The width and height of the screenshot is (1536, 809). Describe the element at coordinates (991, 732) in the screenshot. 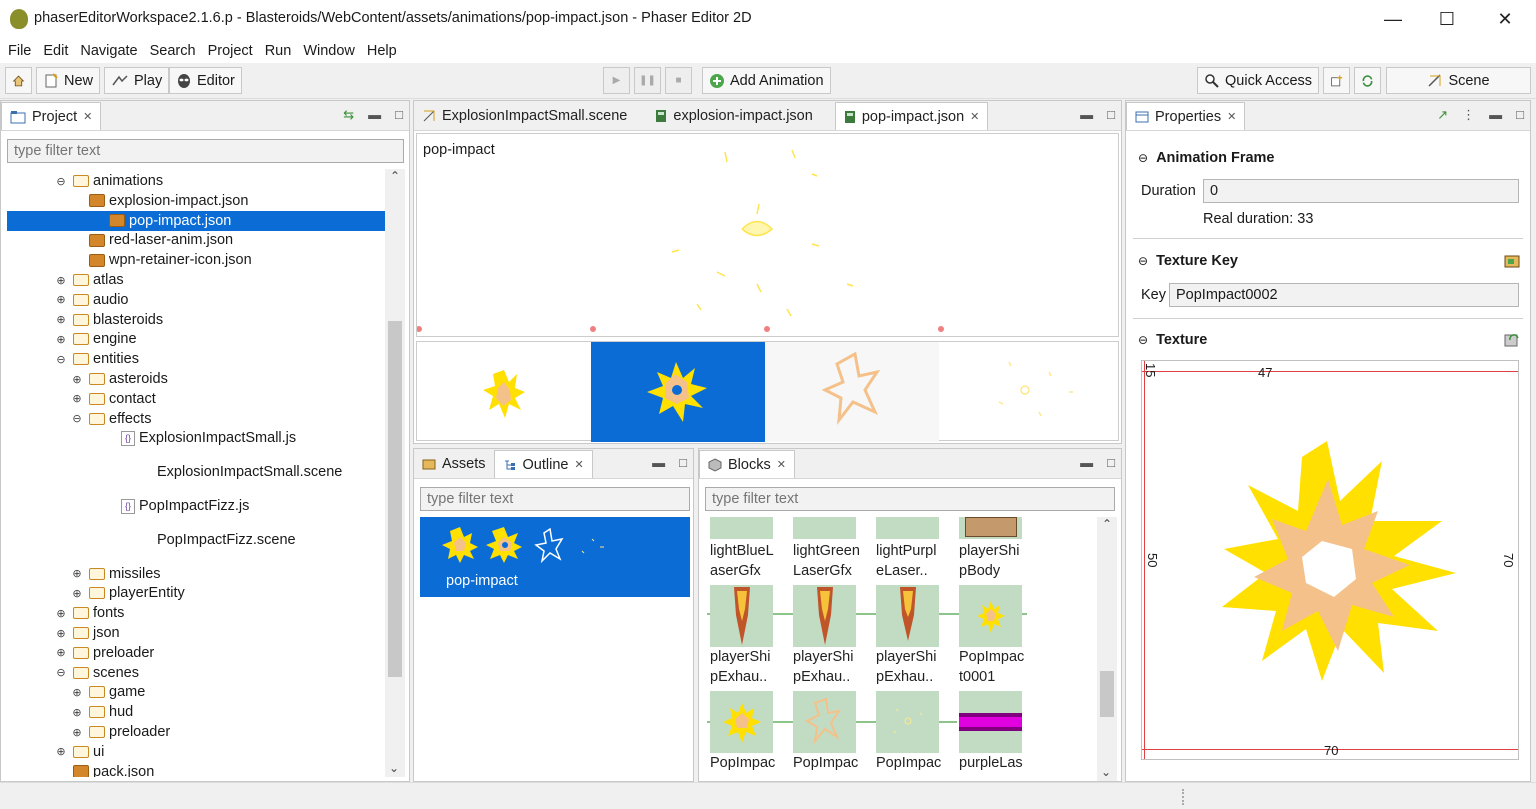

I see `block-item: purpleLas` at that location.